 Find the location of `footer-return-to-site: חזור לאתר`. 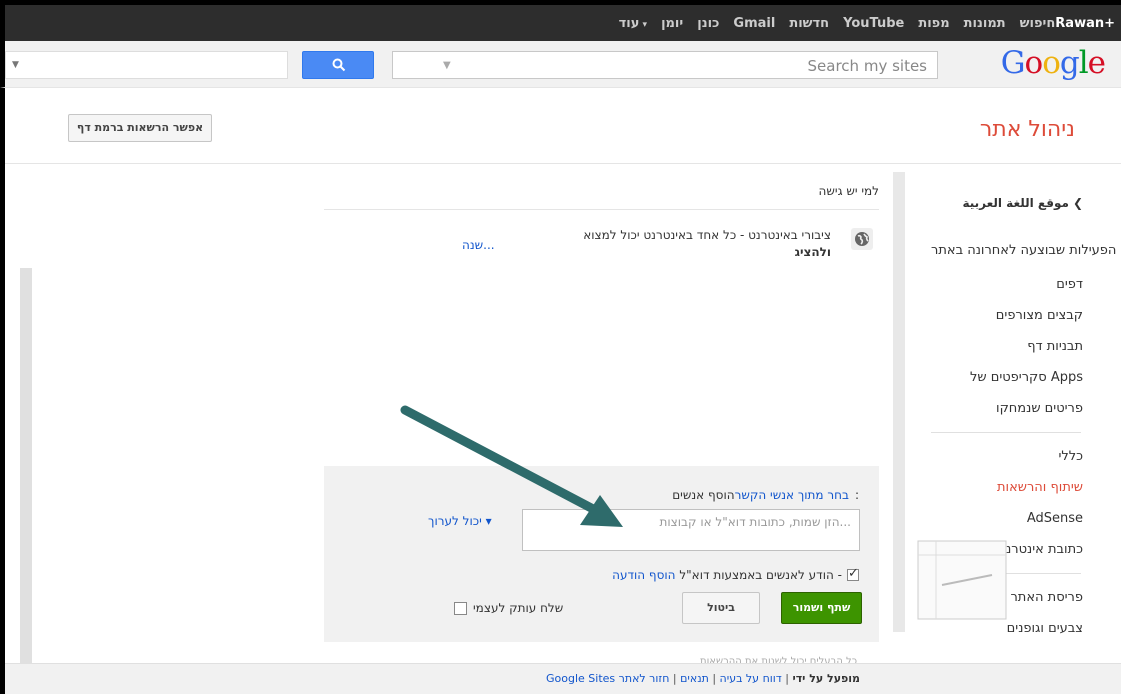

footer-return-to-site: חזור לאתר is located at coordinates (644, 678).